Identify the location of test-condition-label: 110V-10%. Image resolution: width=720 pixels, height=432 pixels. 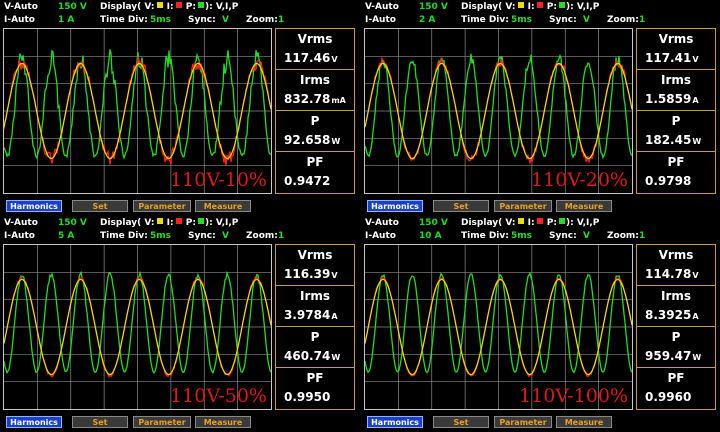
(218, 180).